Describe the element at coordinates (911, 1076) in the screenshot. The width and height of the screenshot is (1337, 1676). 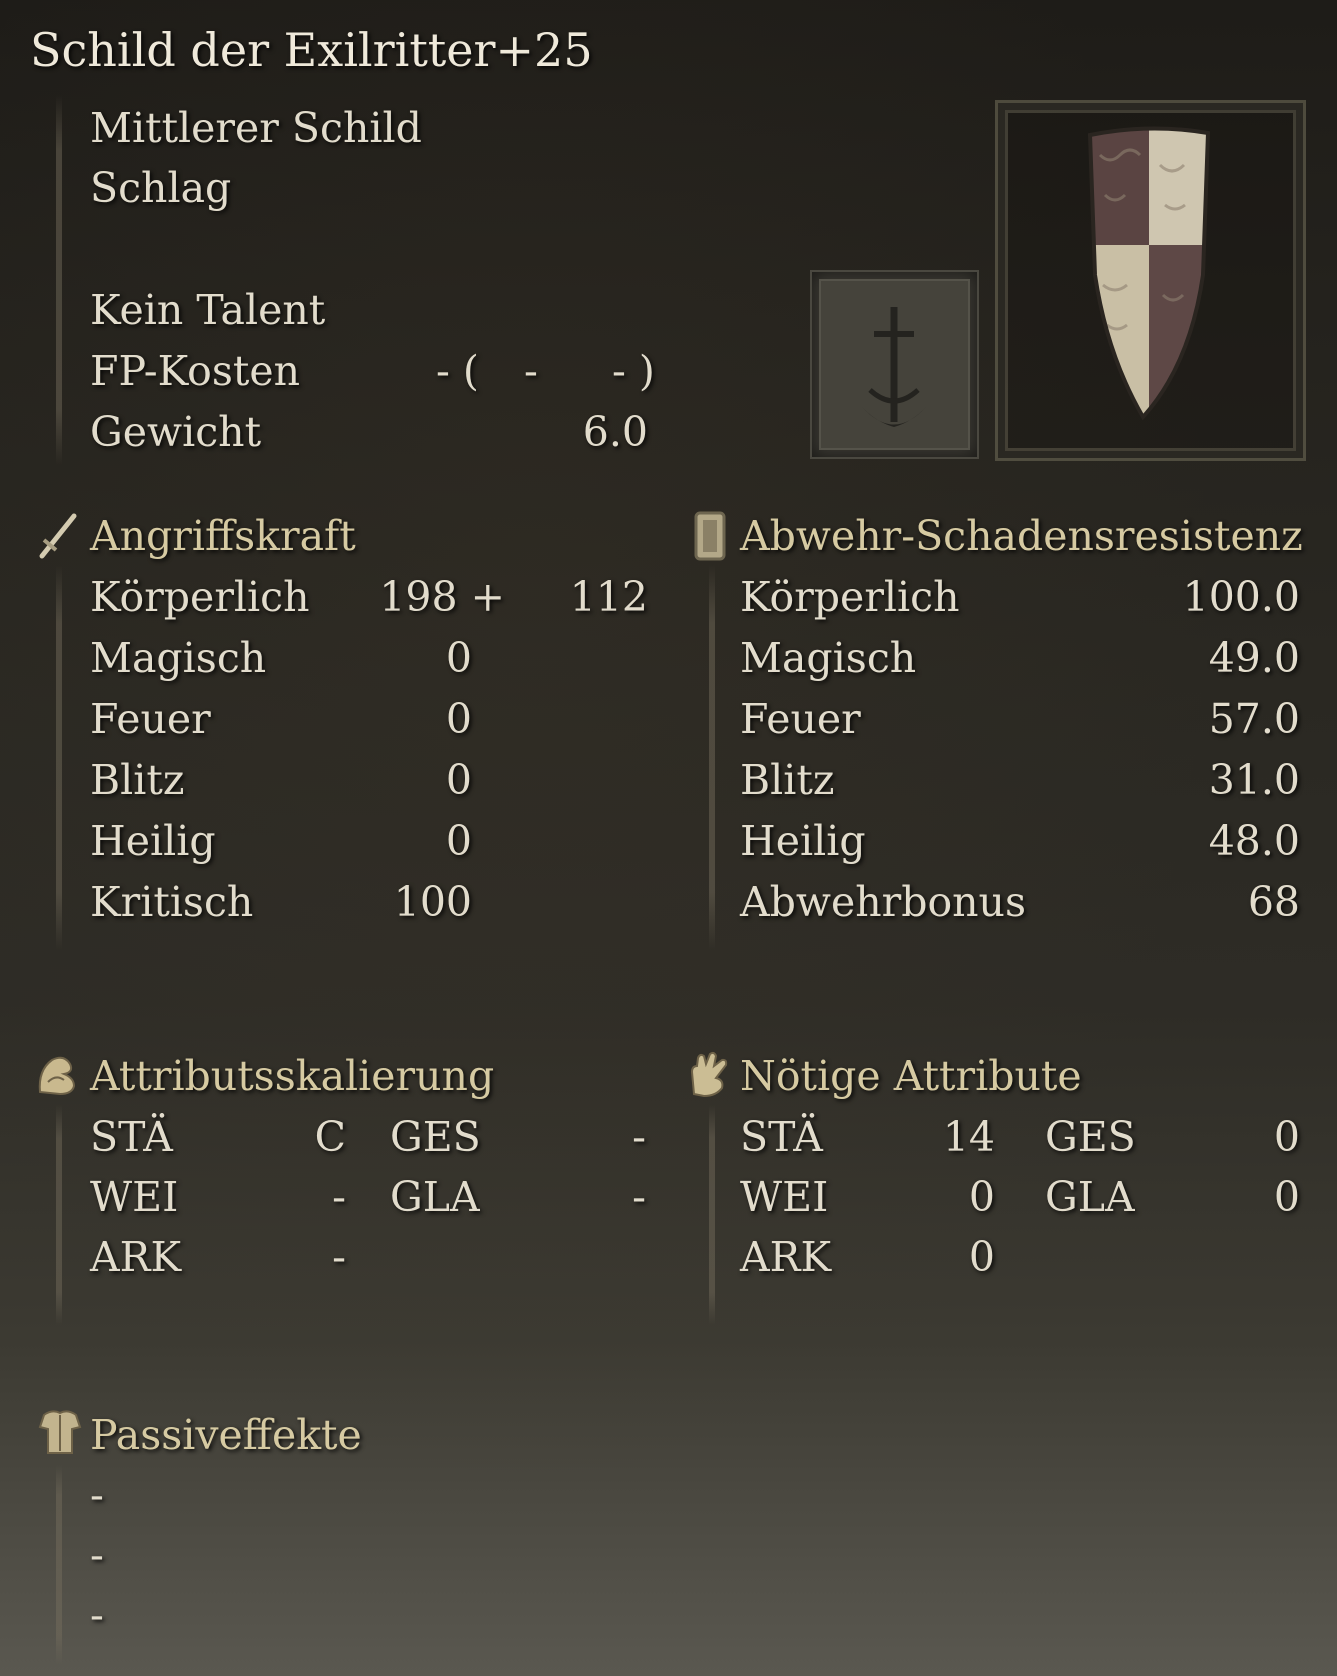
I see `requirements-section-title: Nötige Attribute` at that location.